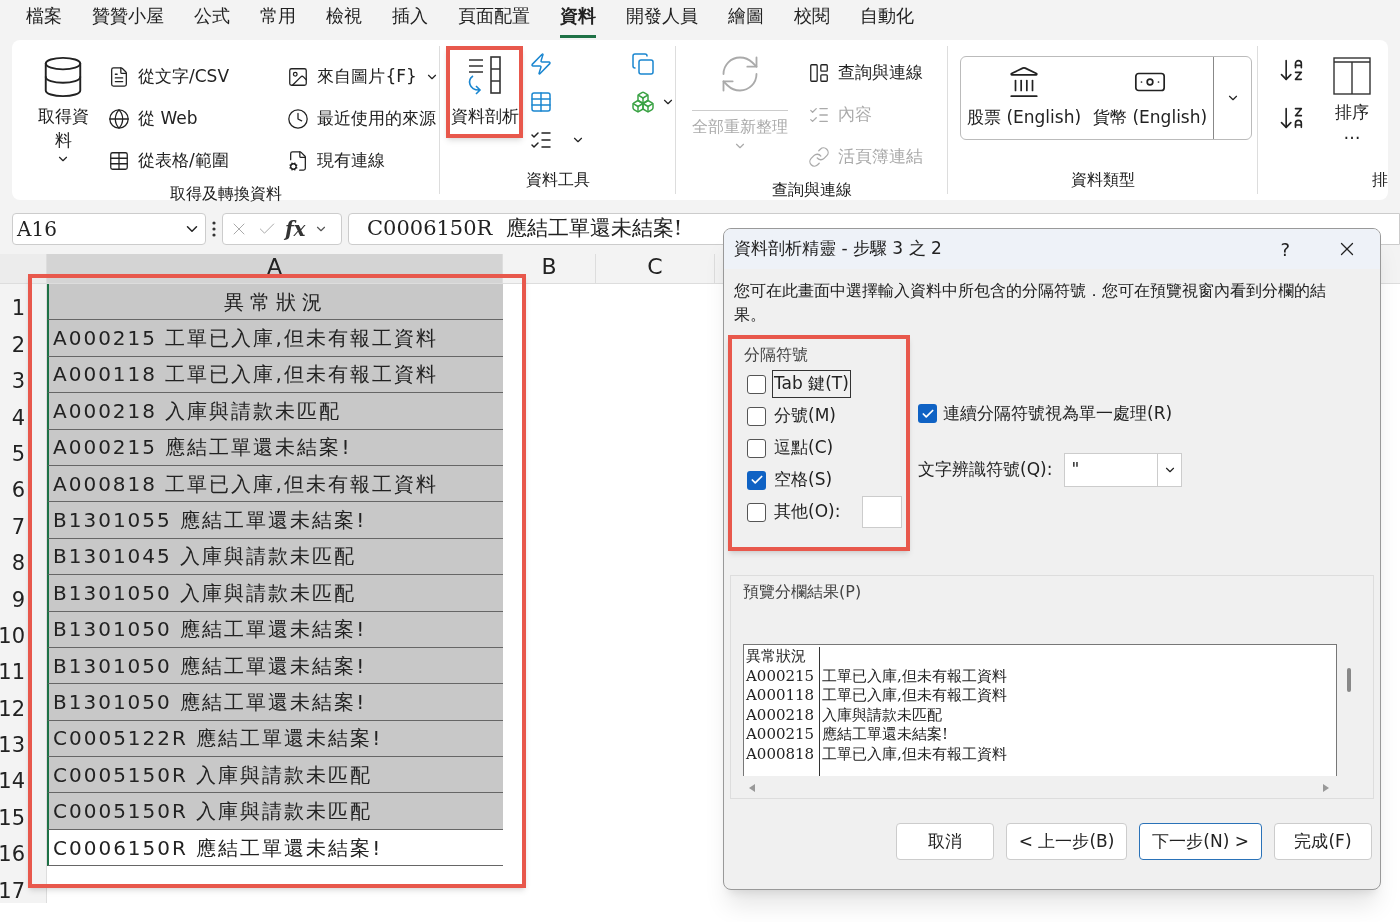 Image resolution: width=1400 pixels, height=922 pixels. I want to click on table-cell: A000818 工單已入庫,但未有報工資料, so click(275, 484).